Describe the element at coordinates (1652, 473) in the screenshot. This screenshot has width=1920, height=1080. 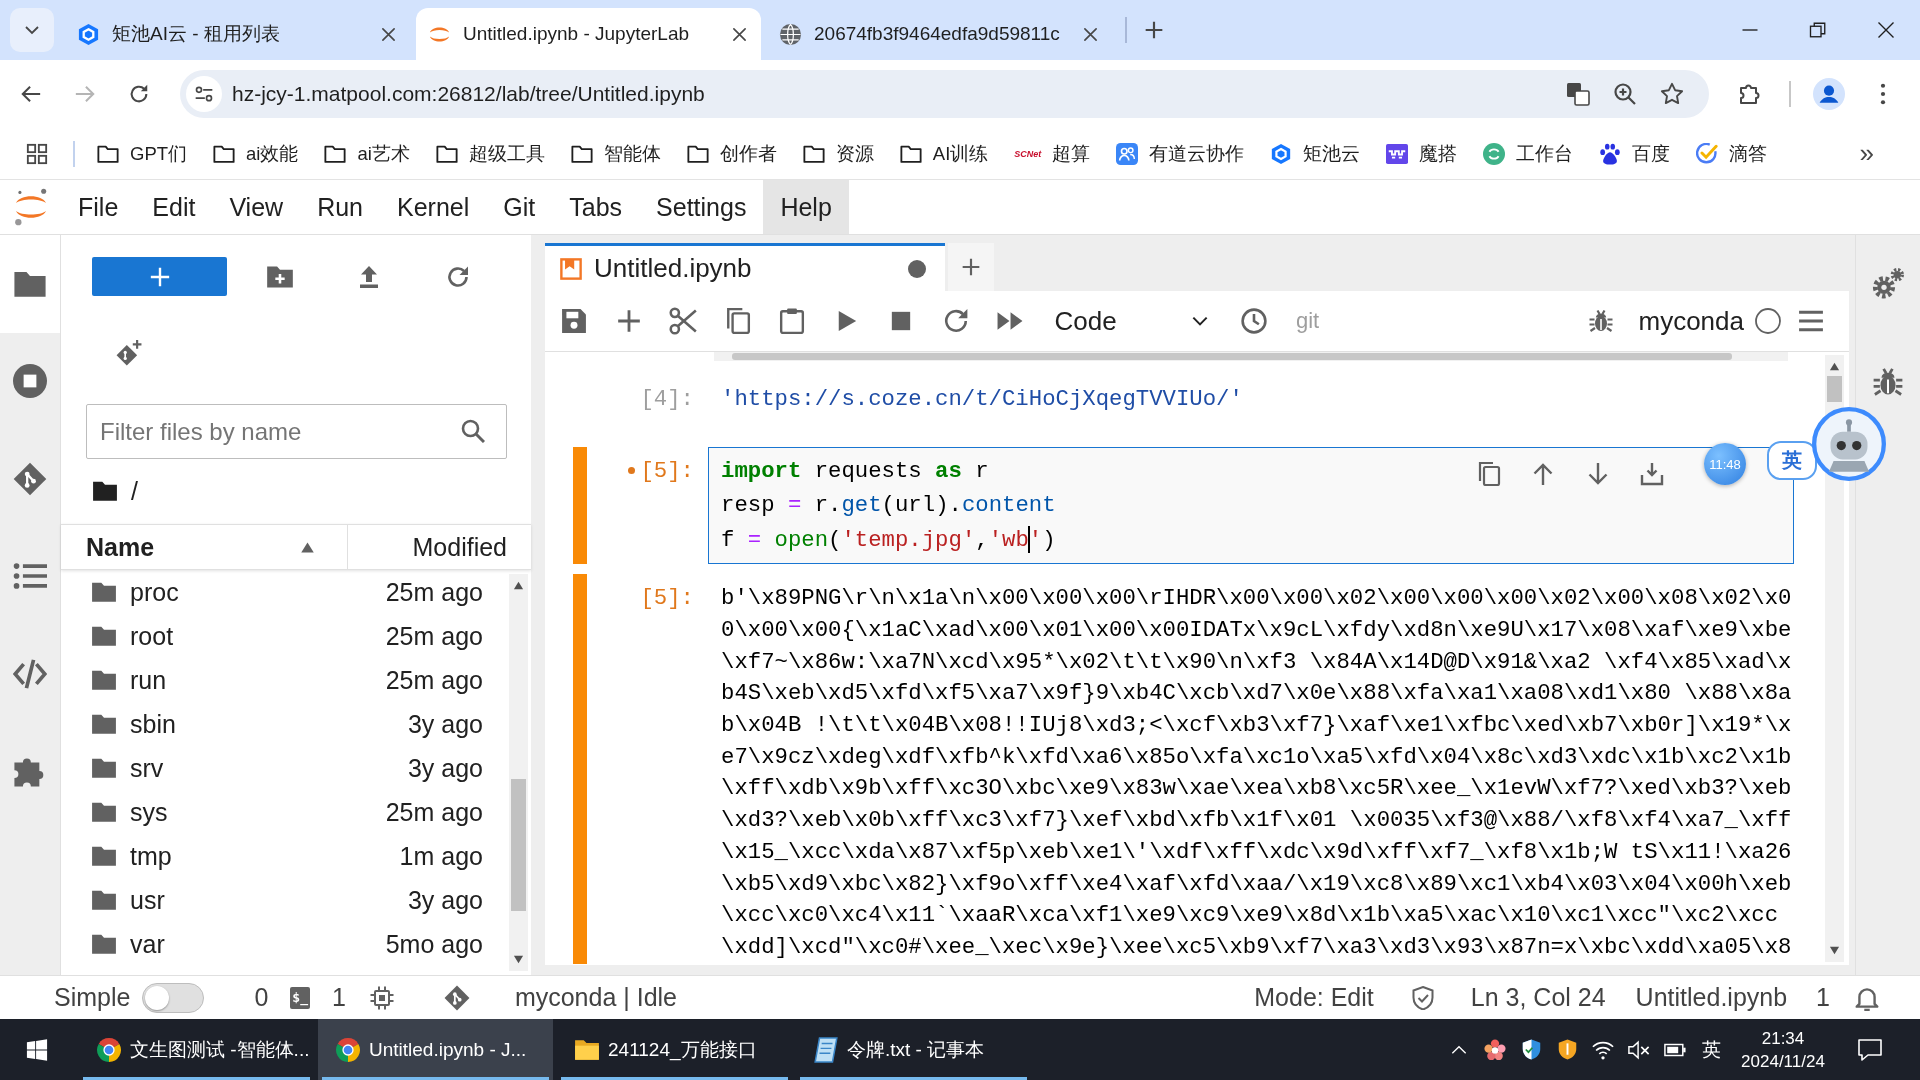
I see `arrow-into-tray-icon` at that location.